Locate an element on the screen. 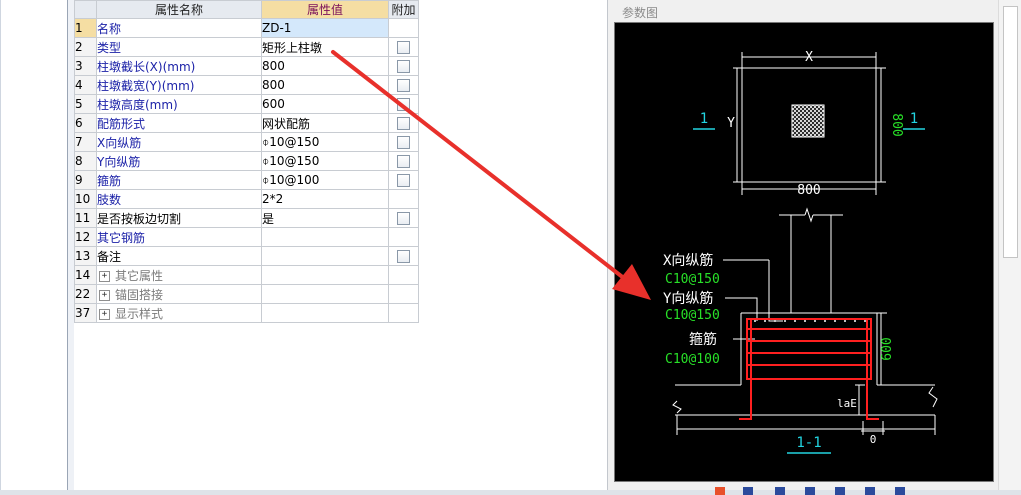 This screenshot has width=1021, height=495. row-number: 37 is located at coordinates (85, 313).